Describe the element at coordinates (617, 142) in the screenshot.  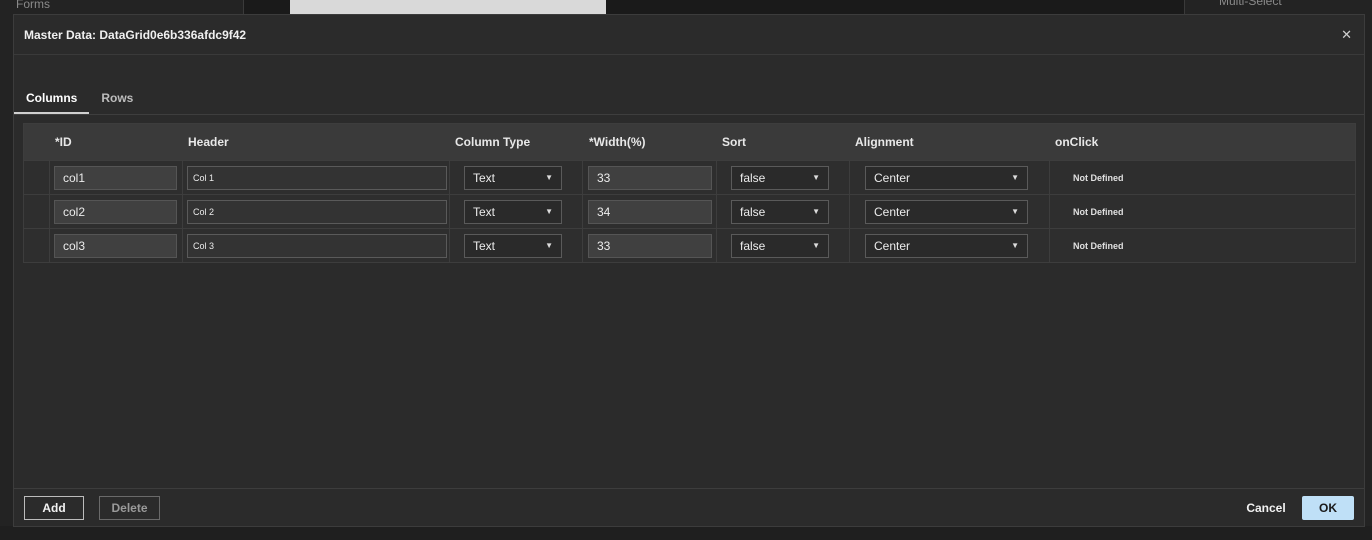
I see `header-width: *Width(%)` at that location.